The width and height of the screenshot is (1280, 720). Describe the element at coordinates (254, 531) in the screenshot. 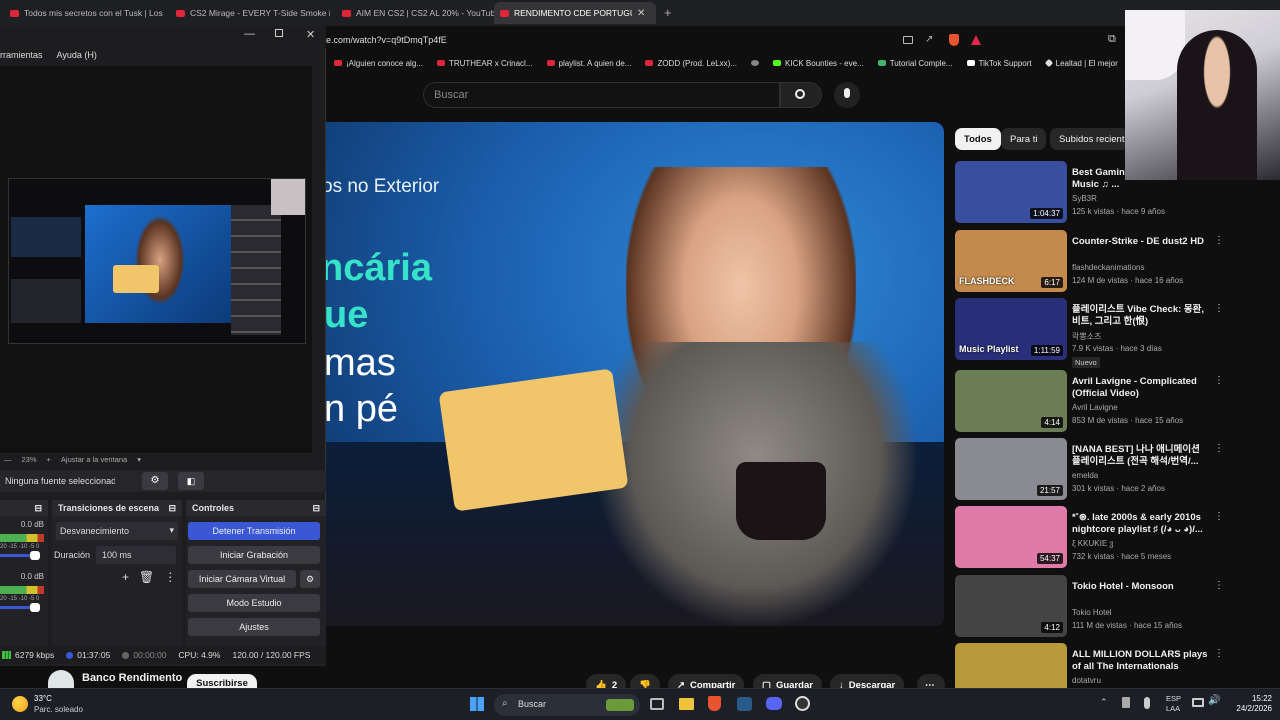

I see `stop-stream-button: Detener Transmisión` at that location.